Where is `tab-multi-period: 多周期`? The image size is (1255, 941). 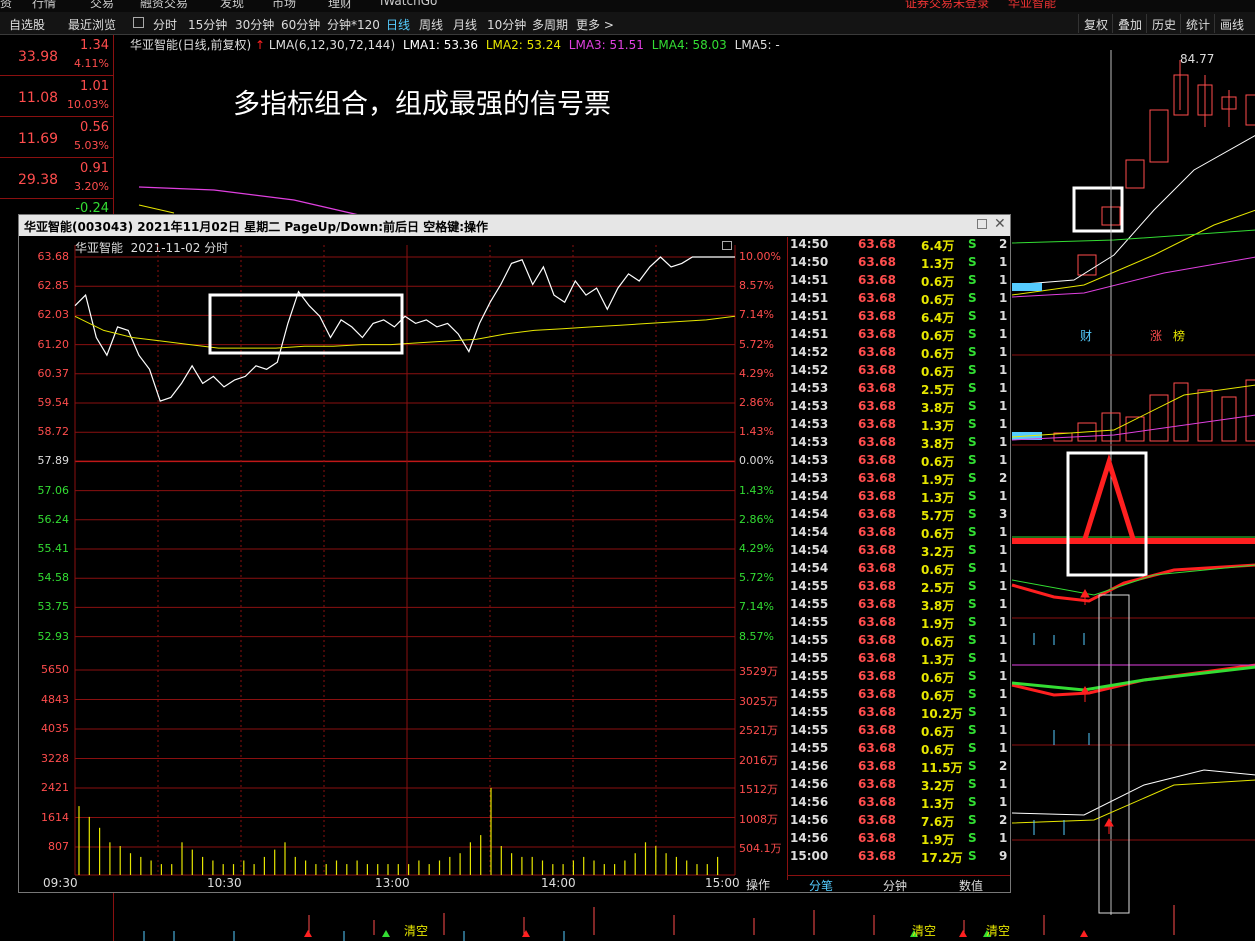
tab-multi-period: 多周期 is located at coordinates (550, 24).